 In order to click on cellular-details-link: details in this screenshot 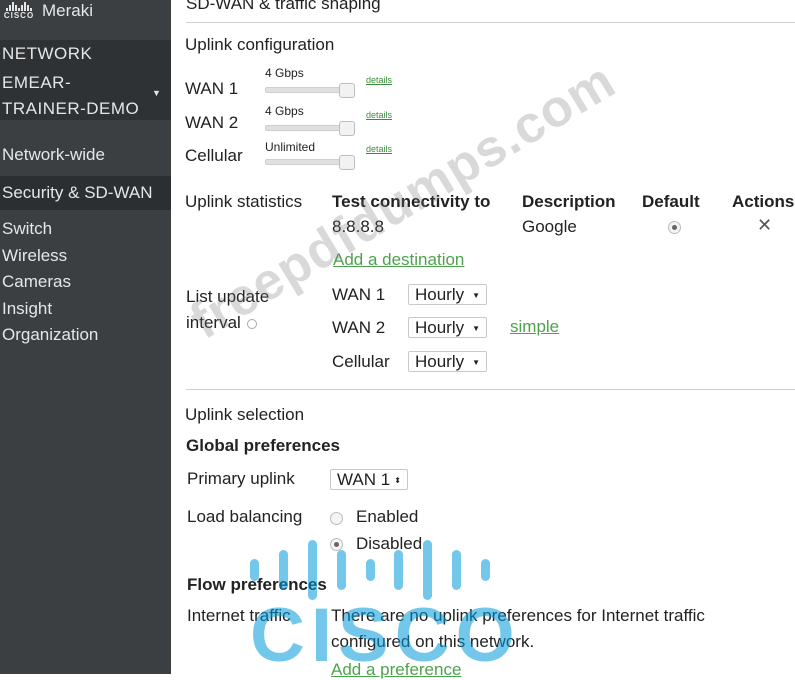, I will do `click(379, 149)`.